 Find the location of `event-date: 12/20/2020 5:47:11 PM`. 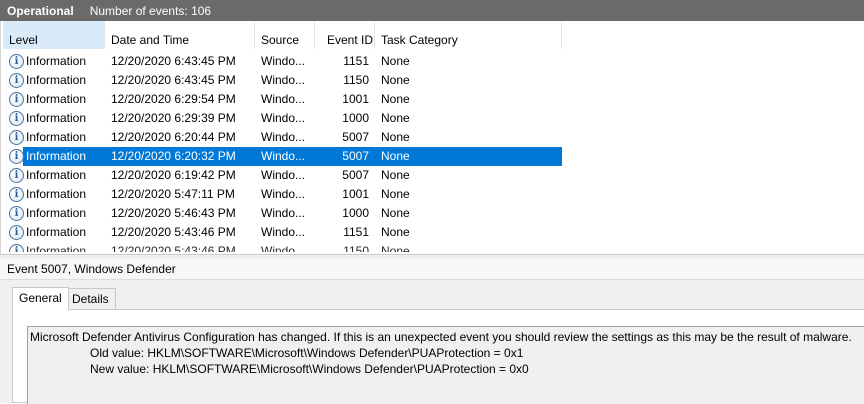

event-date: 12/20/2020 5:47:11 PM is located at coordinates (173, 194).